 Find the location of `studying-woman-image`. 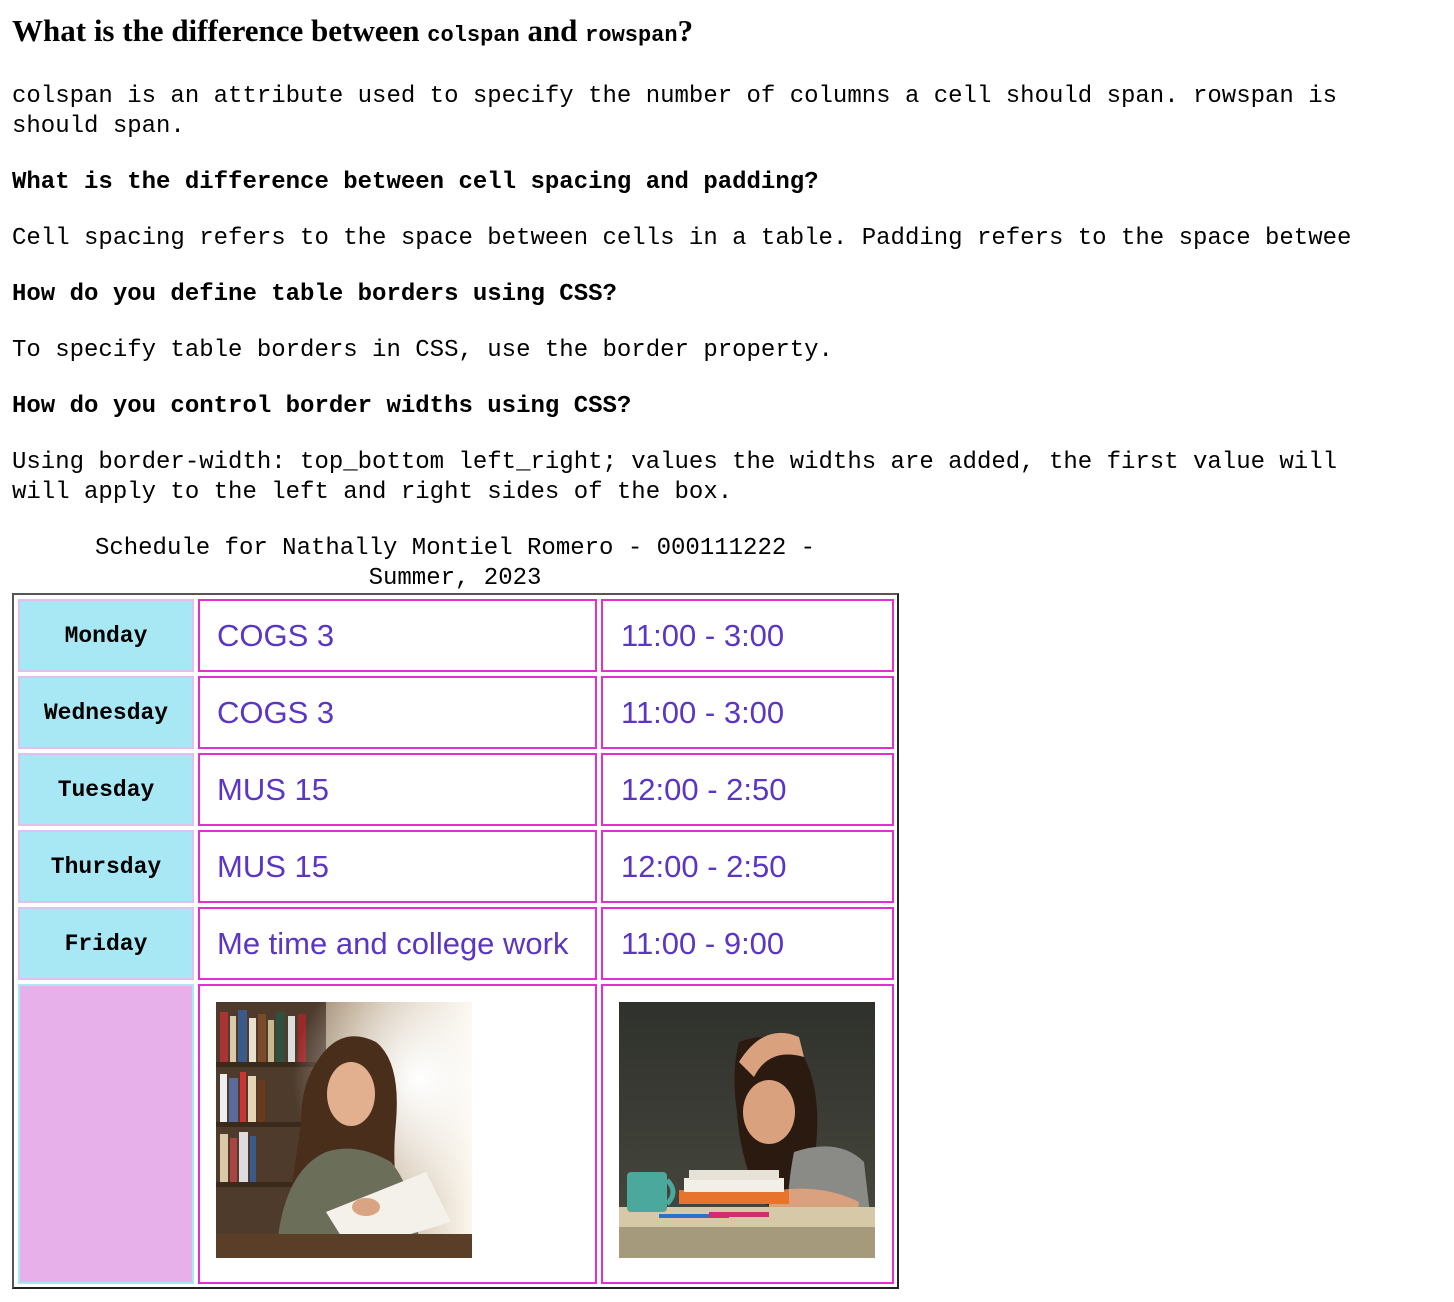

studying-woman-image is located at coordinates (344, 1130).